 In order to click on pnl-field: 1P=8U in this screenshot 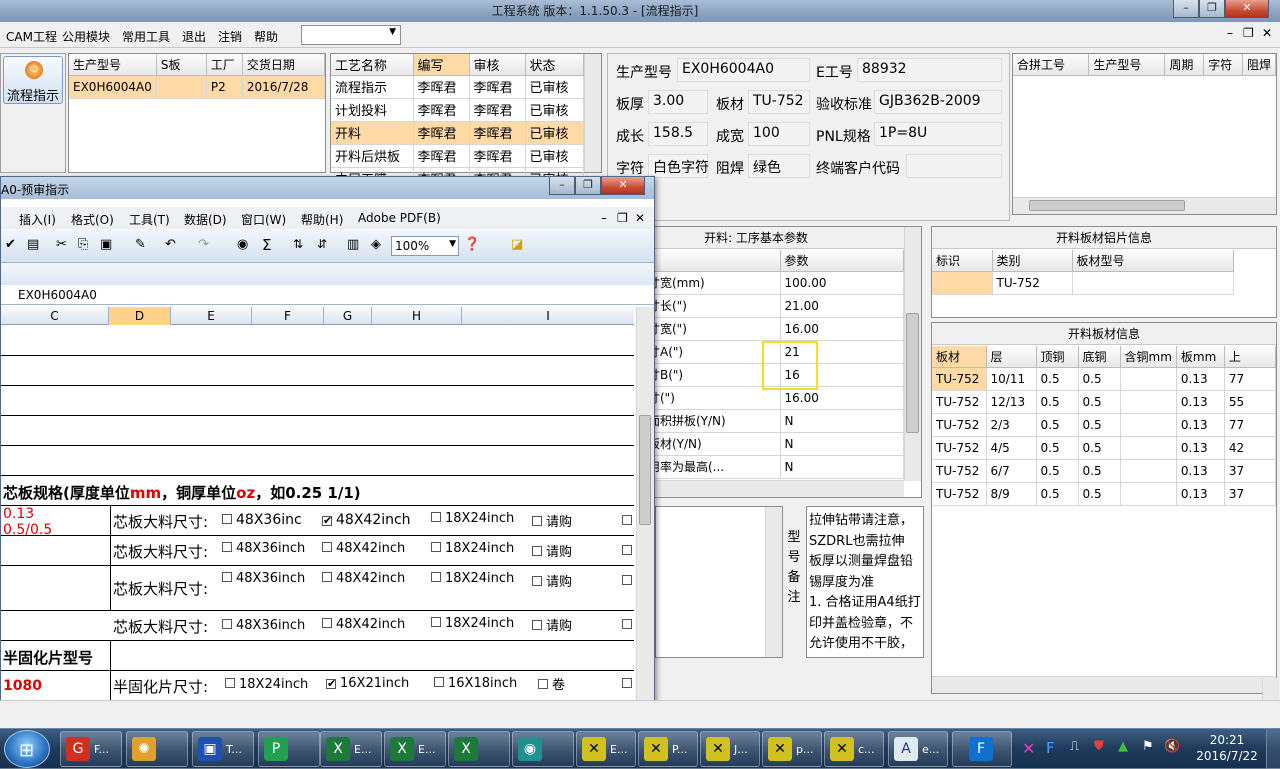, I will do `click(938, 134)`.